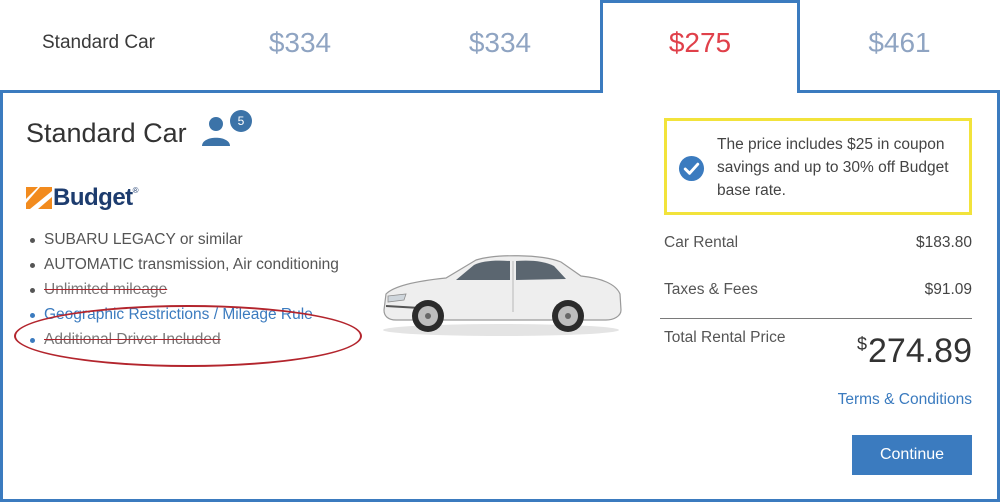 The image size is (1000, 502). What do you see at coordinates (701, 242) in the screenshot?
I see `car-rental-label: Car Rental` at bounding box center [701, 242].